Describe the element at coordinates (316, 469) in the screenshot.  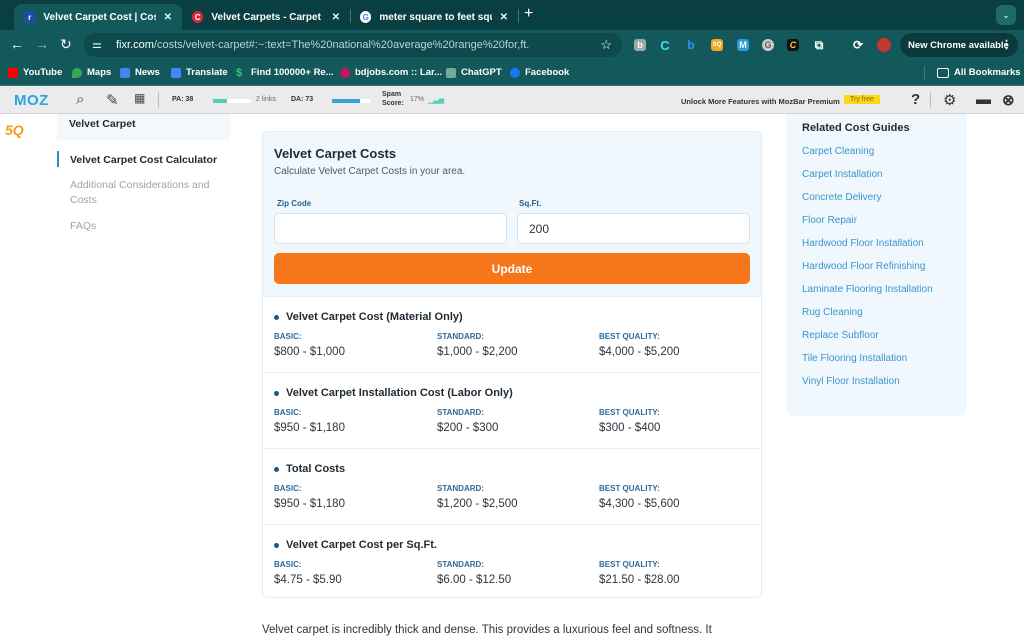
I see `section-title-text: Total Costs` at that location.